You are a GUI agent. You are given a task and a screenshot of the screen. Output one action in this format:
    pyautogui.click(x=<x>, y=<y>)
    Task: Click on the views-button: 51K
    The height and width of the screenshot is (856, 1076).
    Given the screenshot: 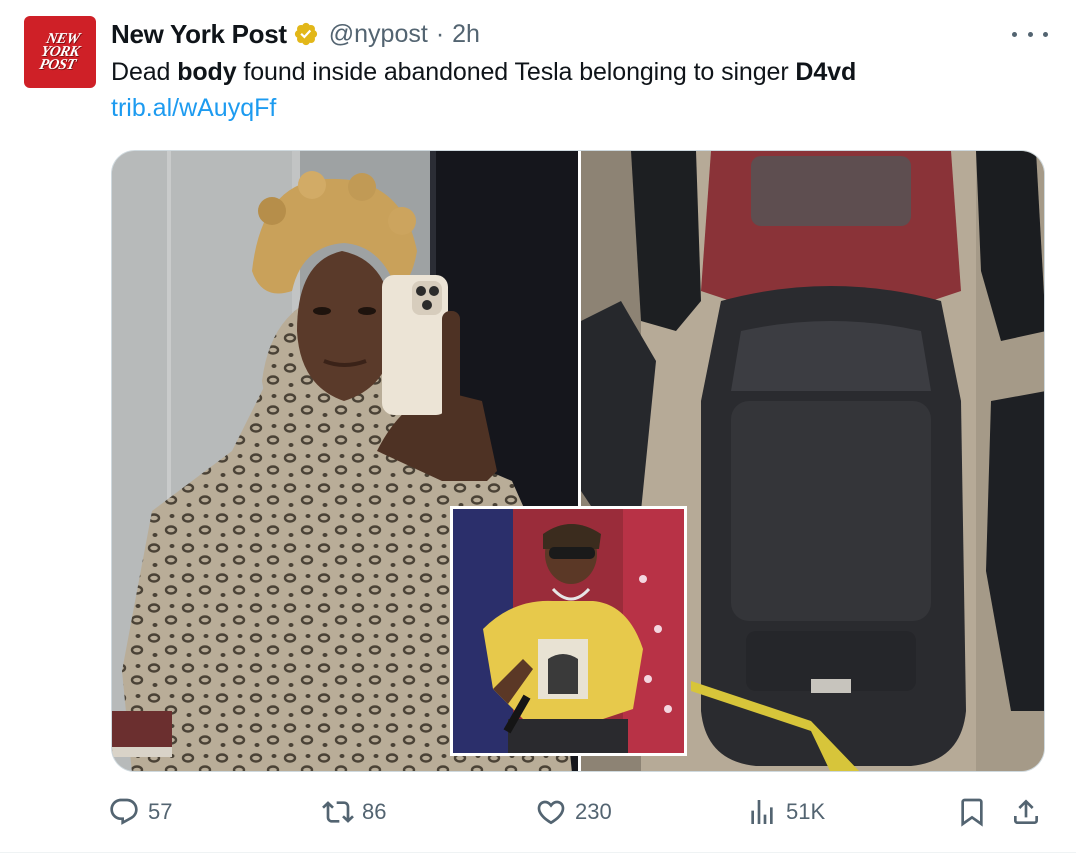 What is the action you would take?
    pyautogui.click(x=785, y=812)
    